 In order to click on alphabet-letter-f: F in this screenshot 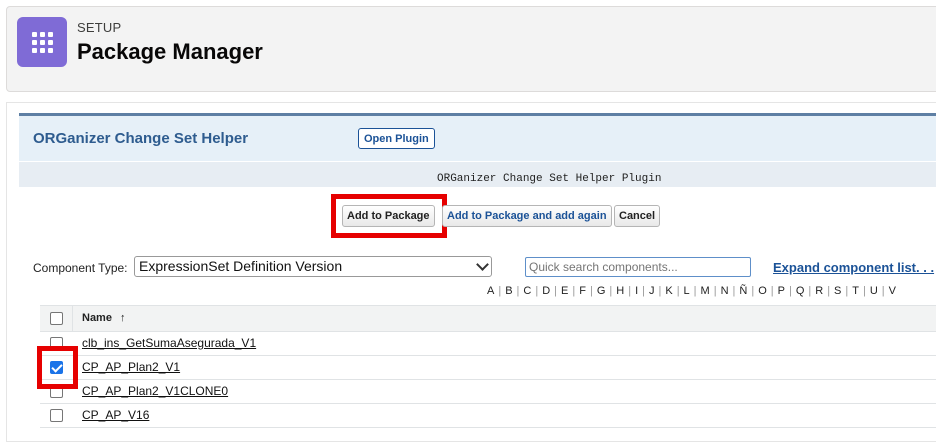, I will do `click(582, 291)`.